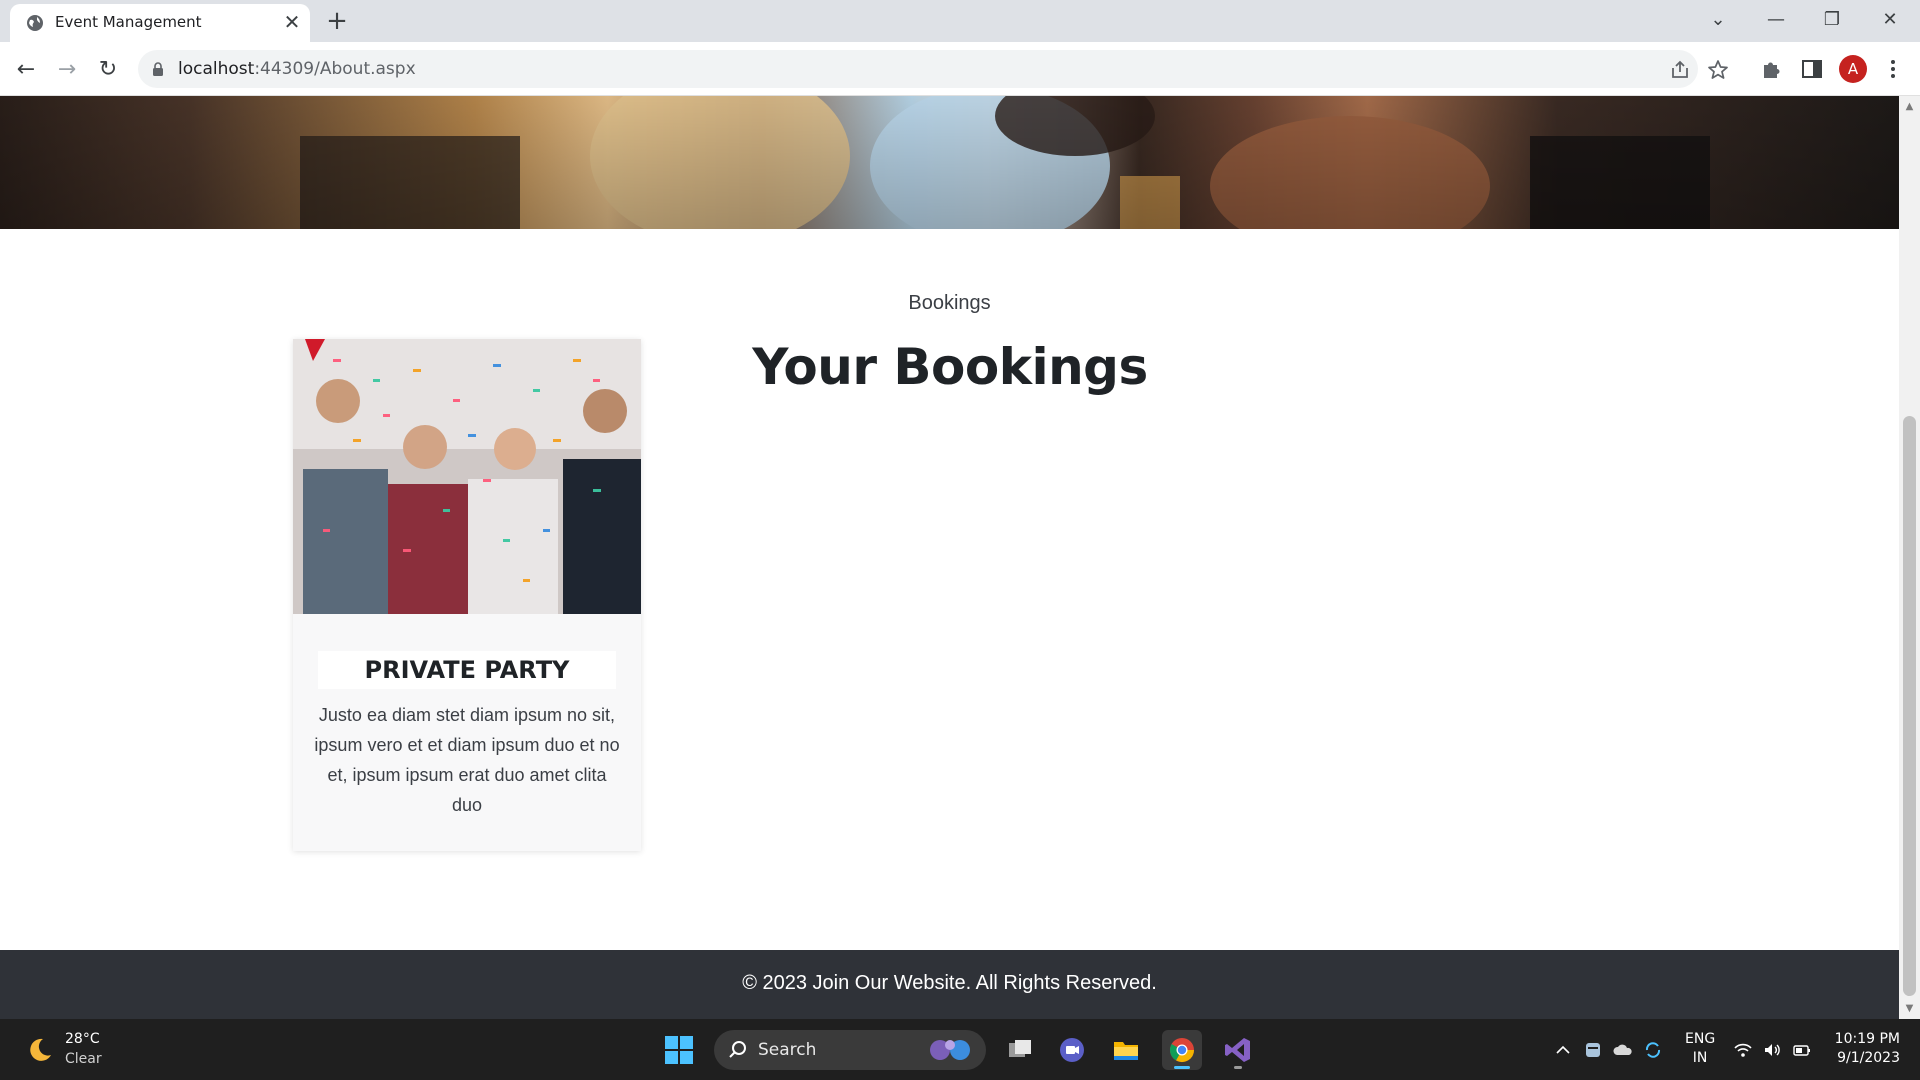 This screenshot has width=1920, height=1080. Describe the element at coordinates (1776, 20) in the screenshot. I see `minimize-button: —` at that location.